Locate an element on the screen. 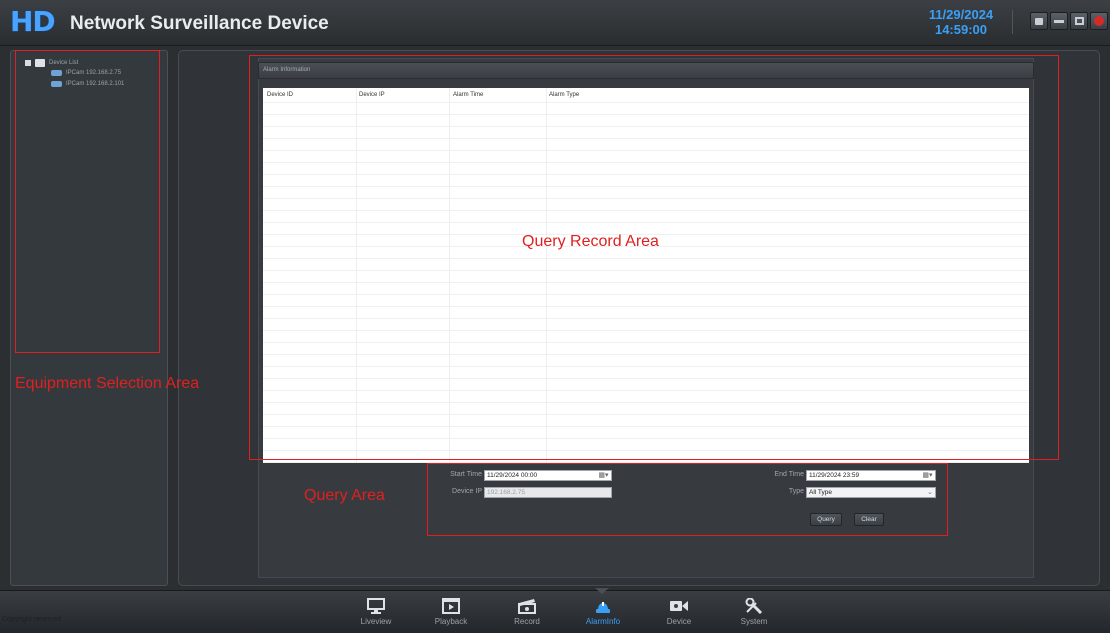 The height and width of the screenshot is (633, 1110). copyright: Copyright reserved is located at coordinates (32, 619).